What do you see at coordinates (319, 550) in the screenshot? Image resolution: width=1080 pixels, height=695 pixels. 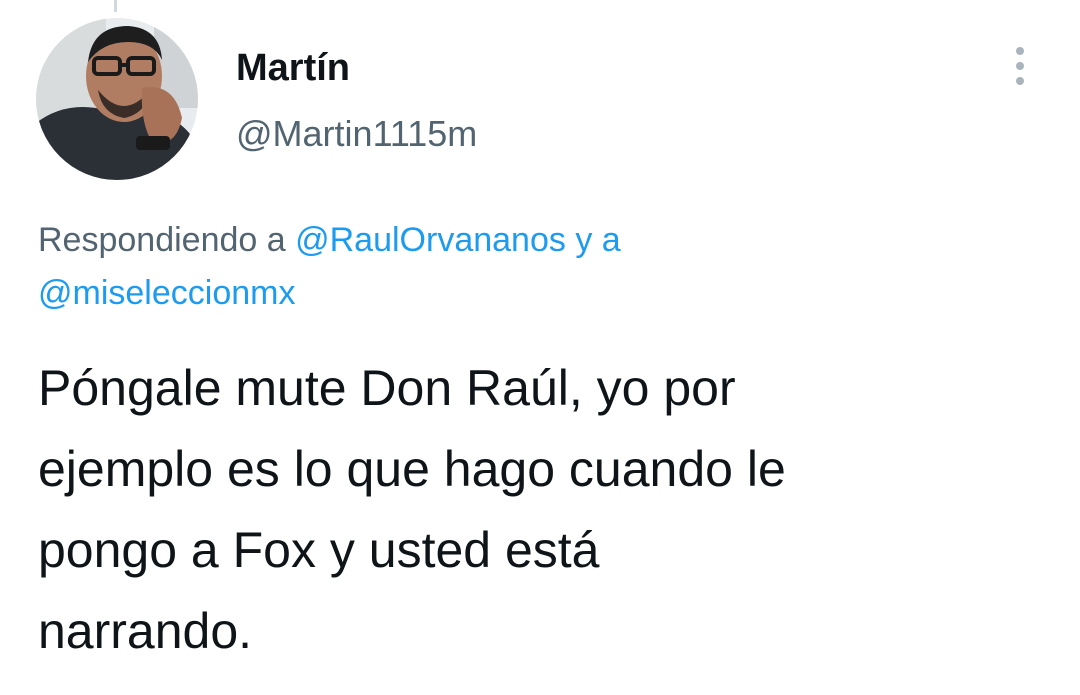 I see `tweet-text-line: pongo a Fox y usted está` at bounding box center [319, 550].